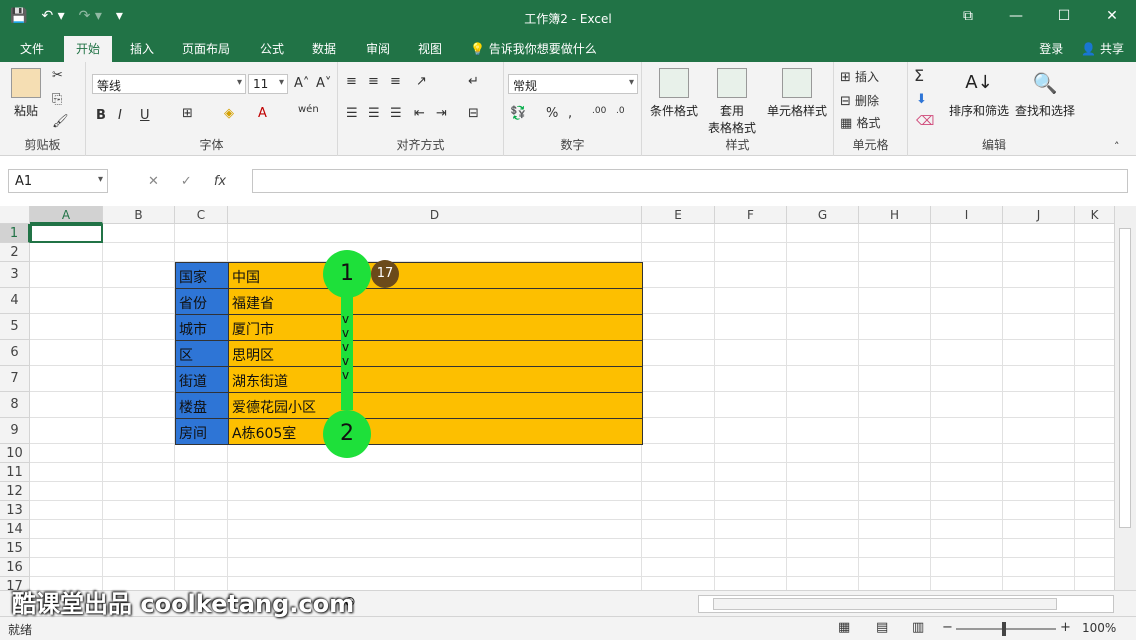 Image resolution: width=1136 pixels, height=640 pixels. What do you see at coordinates (186, 181) in the screenshot?
I see `enter-icon: ✓` at bounding box center [186, 181].